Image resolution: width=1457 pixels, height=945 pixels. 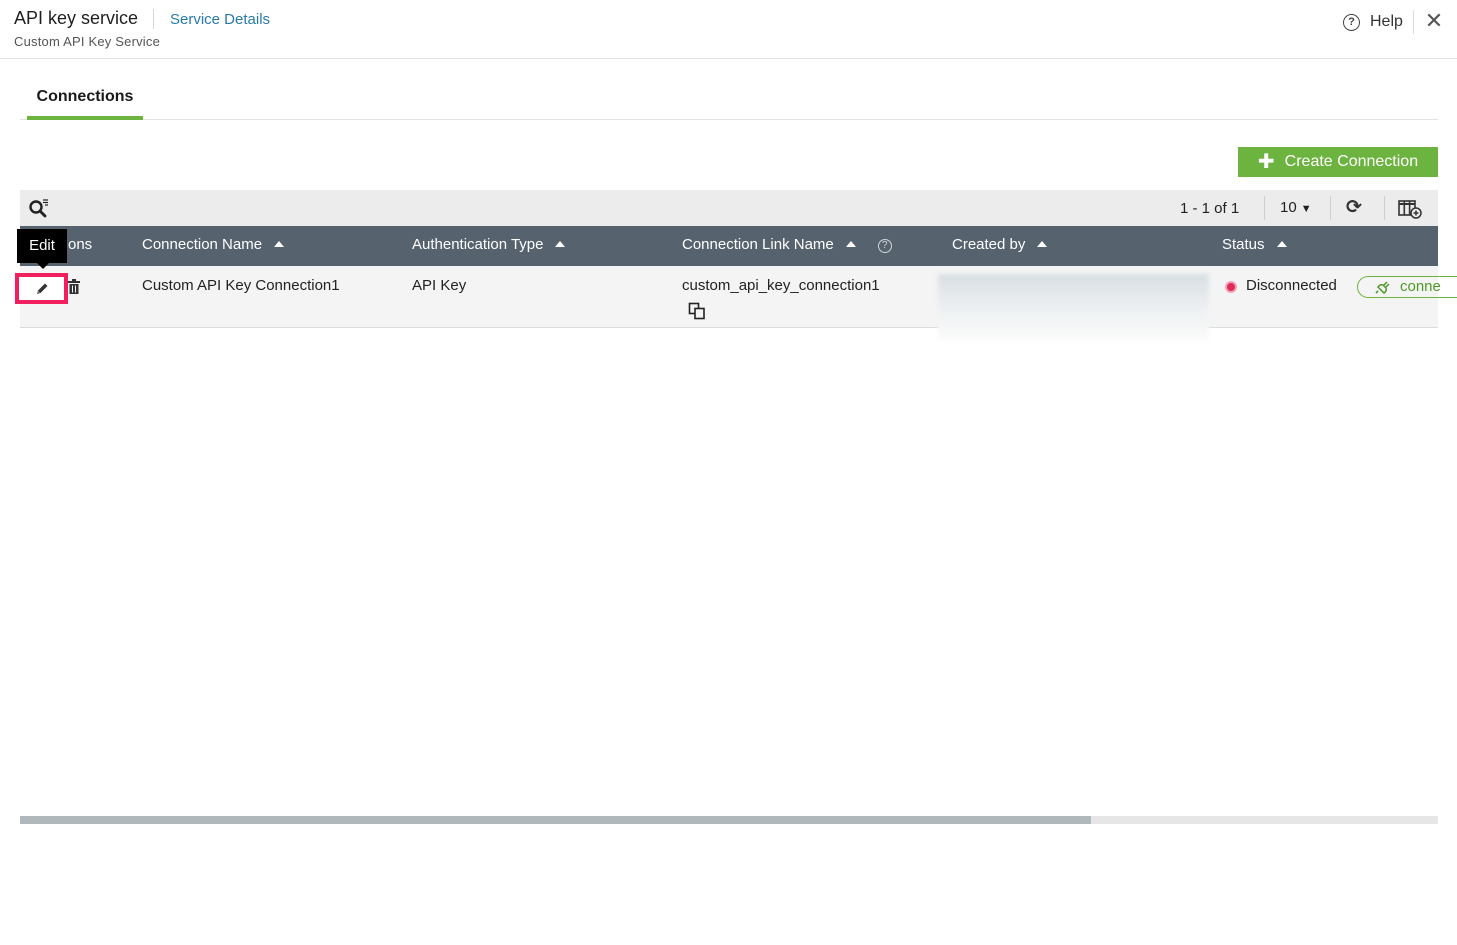 I want to click on edit-button, so click(x=41, y=288).